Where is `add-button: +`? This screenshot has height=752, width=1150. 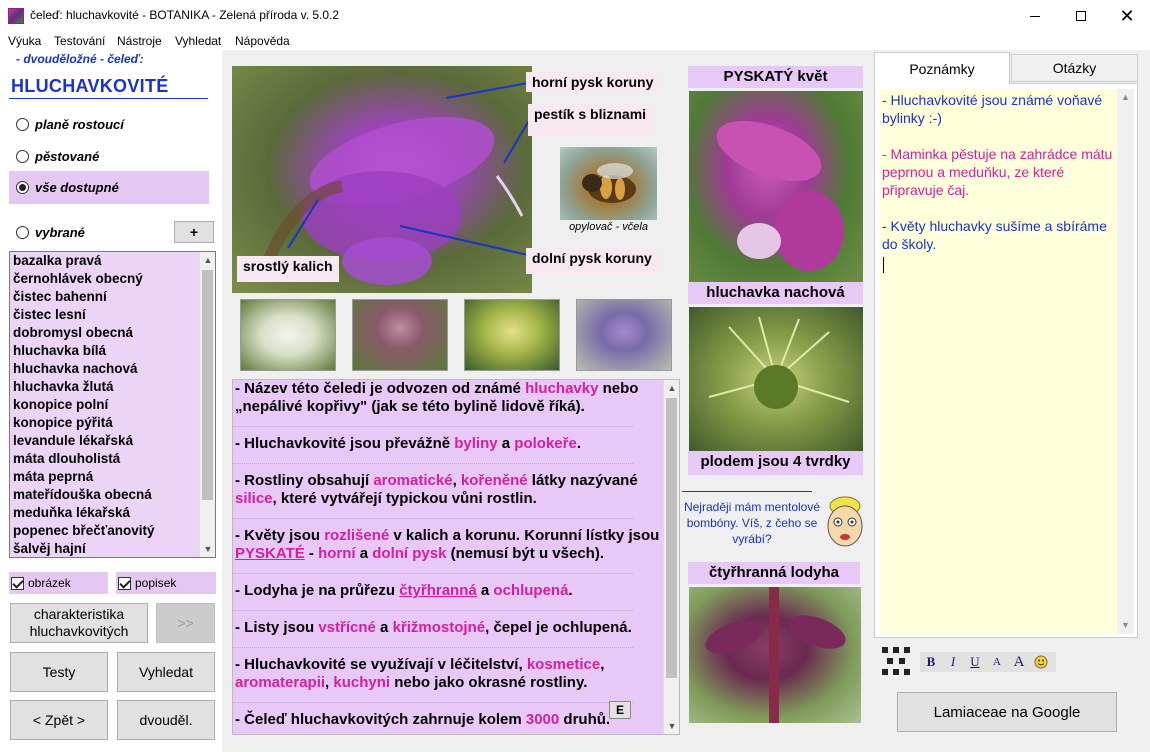 add-button: + is located at coordinates (194, 232).